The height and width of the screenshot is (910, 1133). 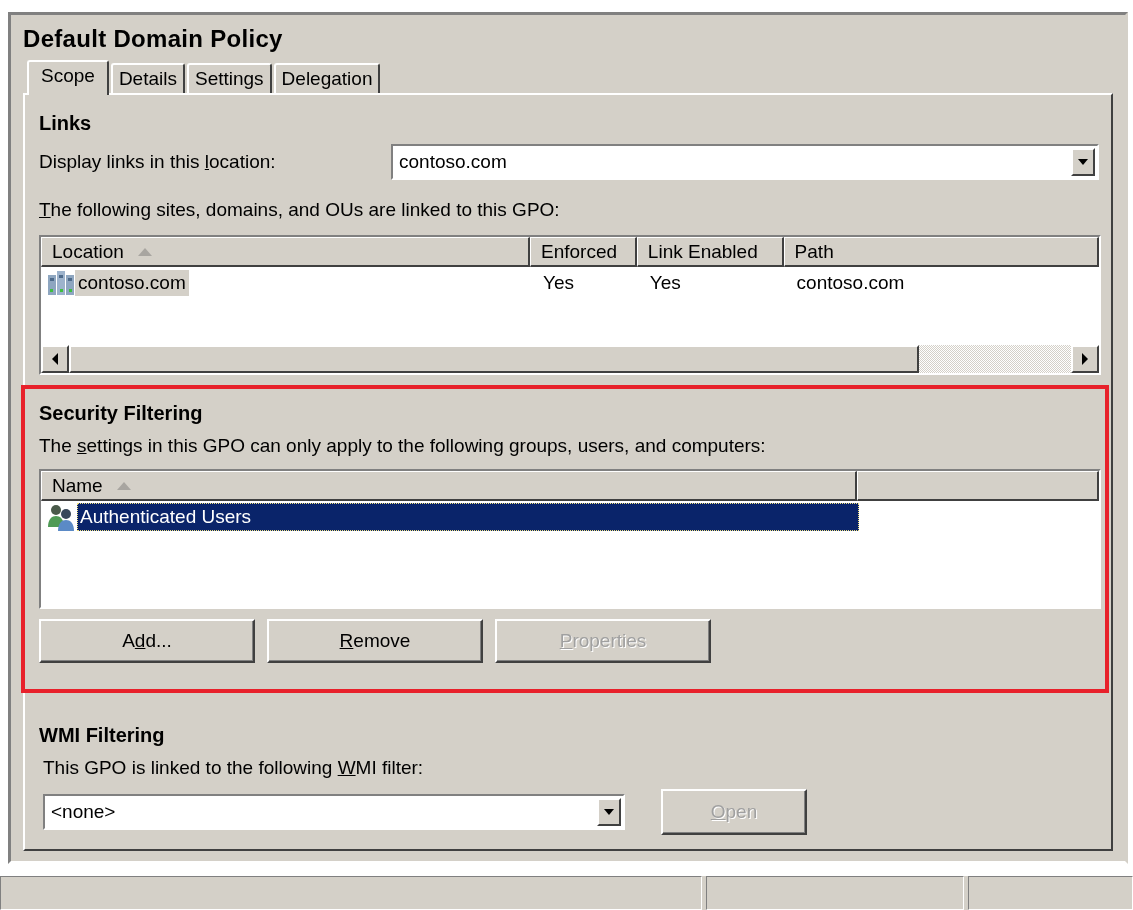 What do you see at coordinates (403, 446) in the screenshot?
I see `section-description: The settings in this GPO can only apply to the following groups, users, and computers:` at bounding box center [403, 446].